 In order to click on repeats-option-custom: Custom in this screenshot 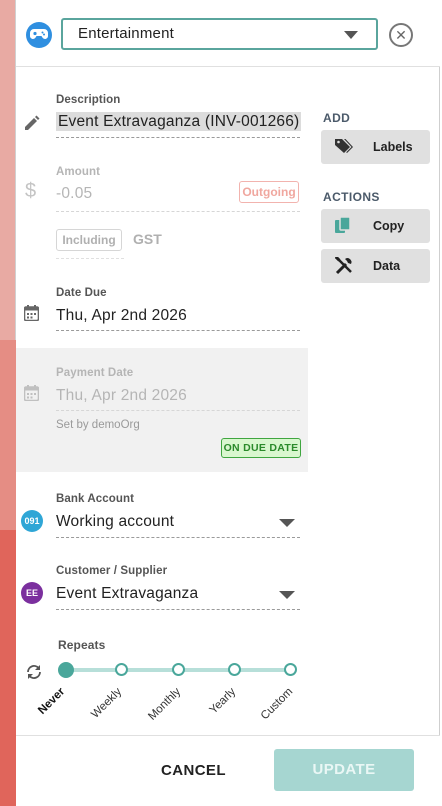, I will do `click(272, 709)`.